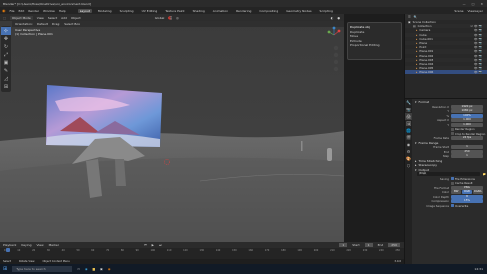 This screenshot has width=487, height=274. Describe the element at coordinates (4, 18) in the screenshot. I see `editor-type-icon: ⬚` at that location.